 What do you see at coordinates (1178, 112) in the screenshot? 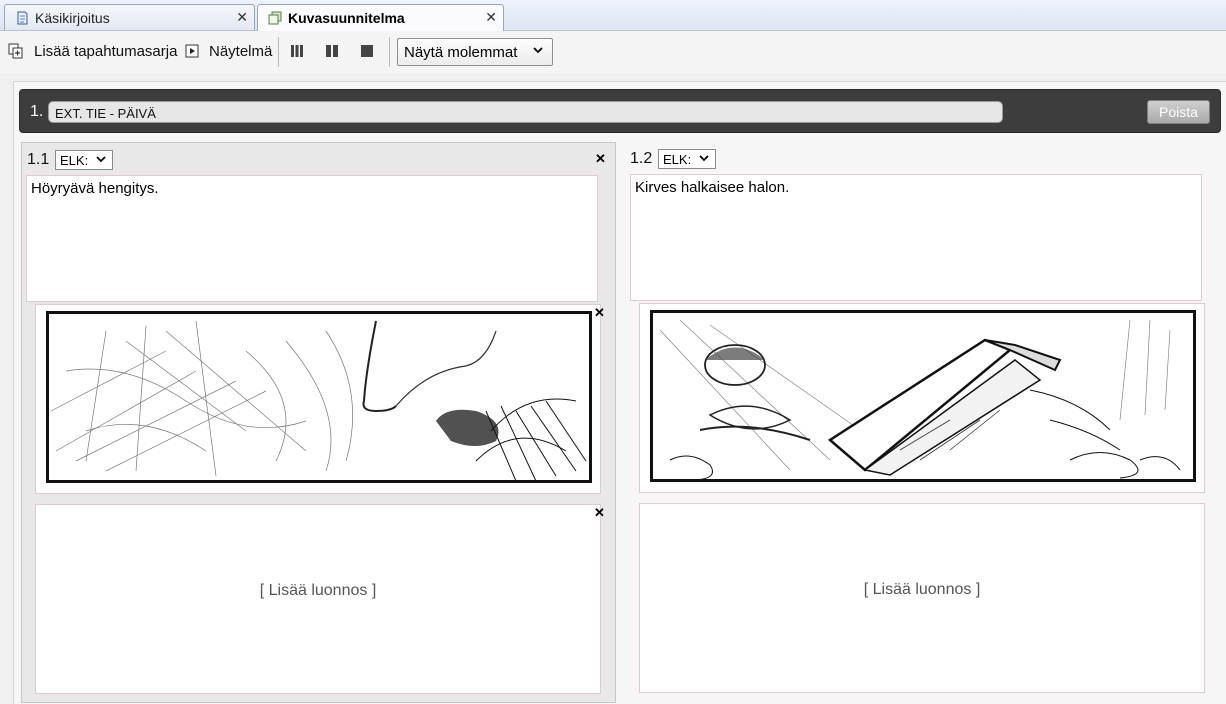
I see `delete-scene-button: Poista` at bounding box center [1178, 112].